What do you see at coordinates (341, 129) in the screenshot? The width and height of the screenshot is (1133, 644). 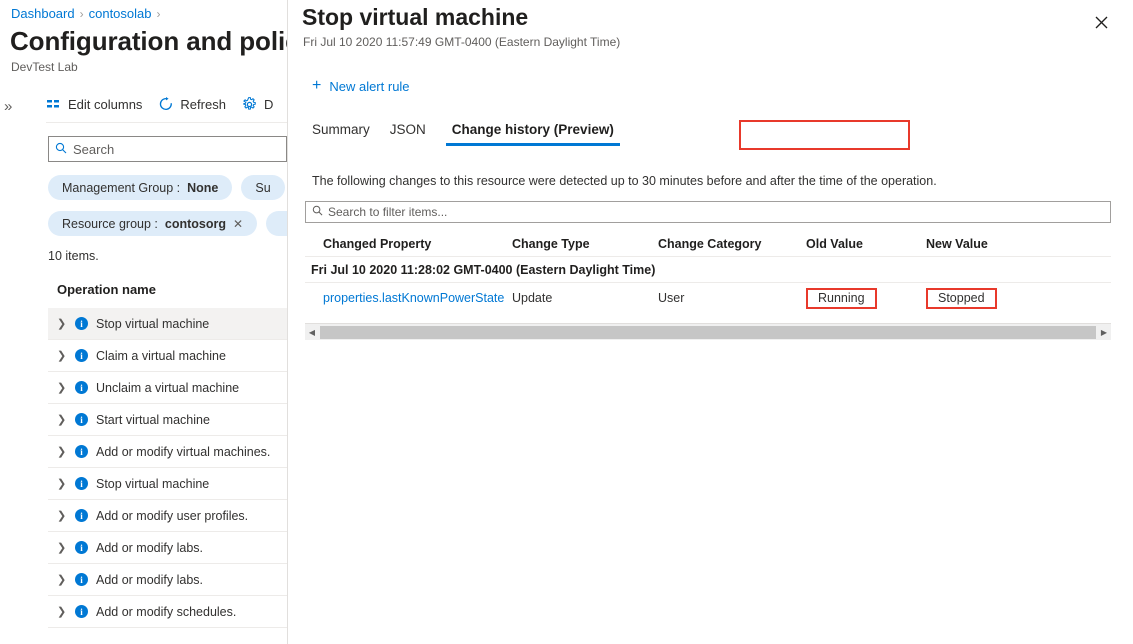 I see `tab-label: Summary` at bounding box center [341, 129].